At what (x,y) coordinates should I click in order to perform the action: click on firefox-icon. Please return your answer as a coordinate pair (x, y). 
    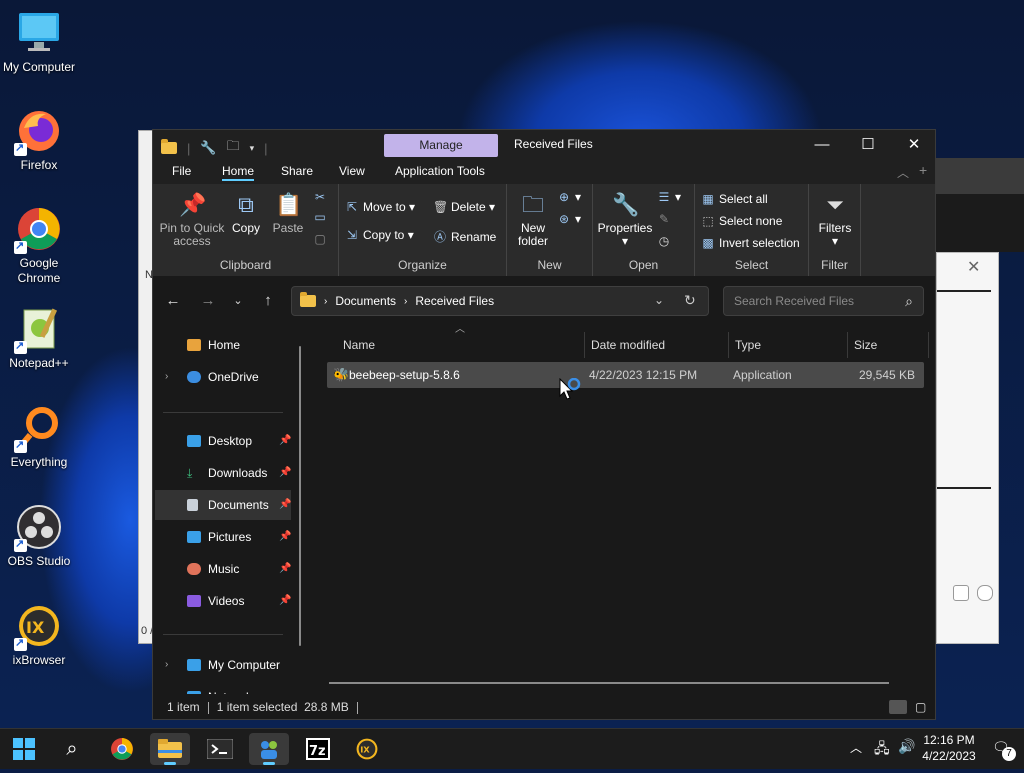
    Looking at the image, I should click on (38, 132).